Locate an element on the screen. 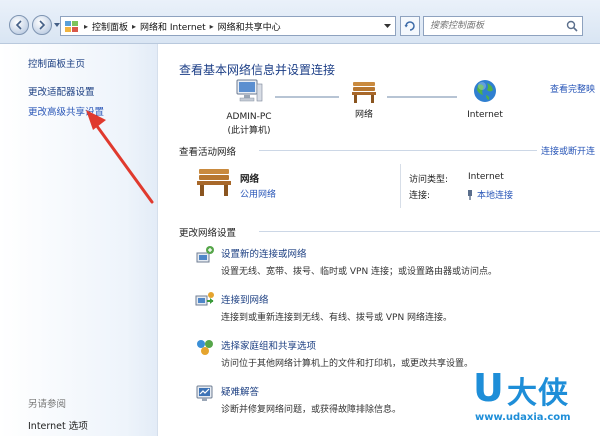  task-description: 诊断并修复网络问题，或获得故障排除信息。 is located at coordinates (311, 410).